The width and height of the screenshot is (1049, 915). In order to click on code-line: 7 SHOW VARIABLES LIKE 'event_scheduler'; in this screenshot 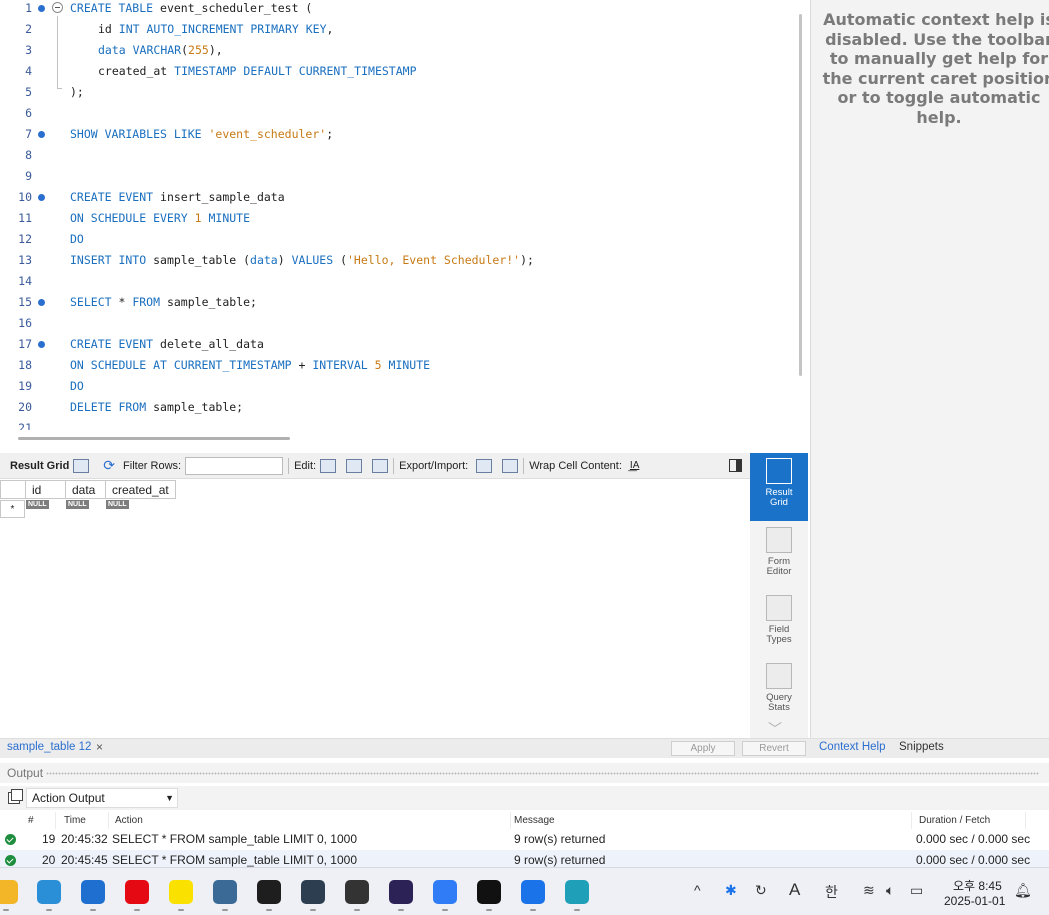, I will do `click(396, 134)`.